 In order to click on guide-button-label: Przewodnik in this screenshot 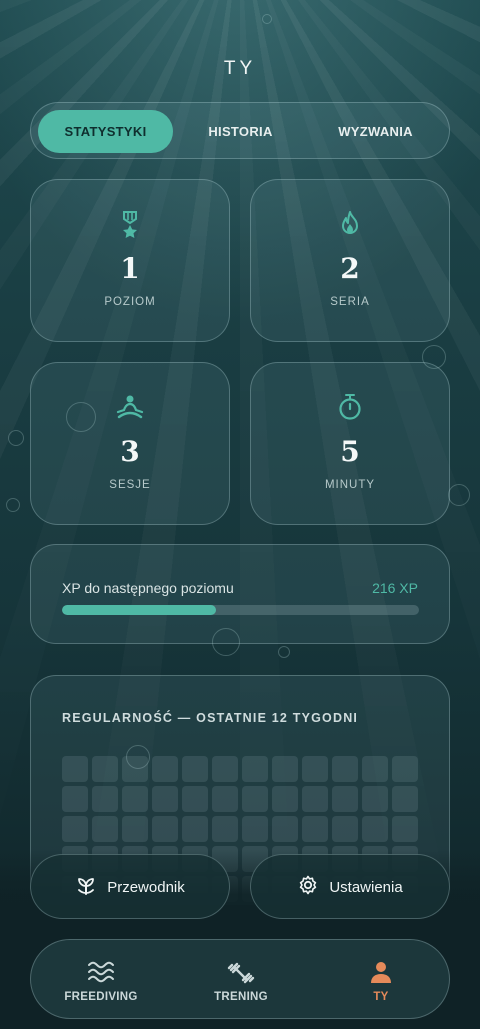, I will do `click(146, 887)`.